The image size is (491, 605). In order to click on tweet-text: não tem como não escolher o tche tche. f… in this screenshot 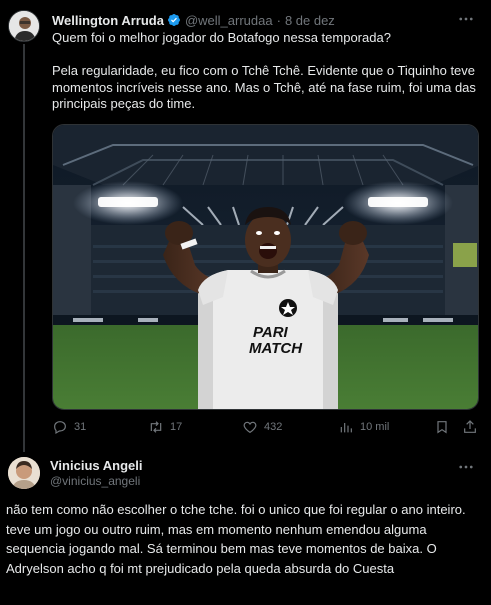, I will do `click(236, 539)`.